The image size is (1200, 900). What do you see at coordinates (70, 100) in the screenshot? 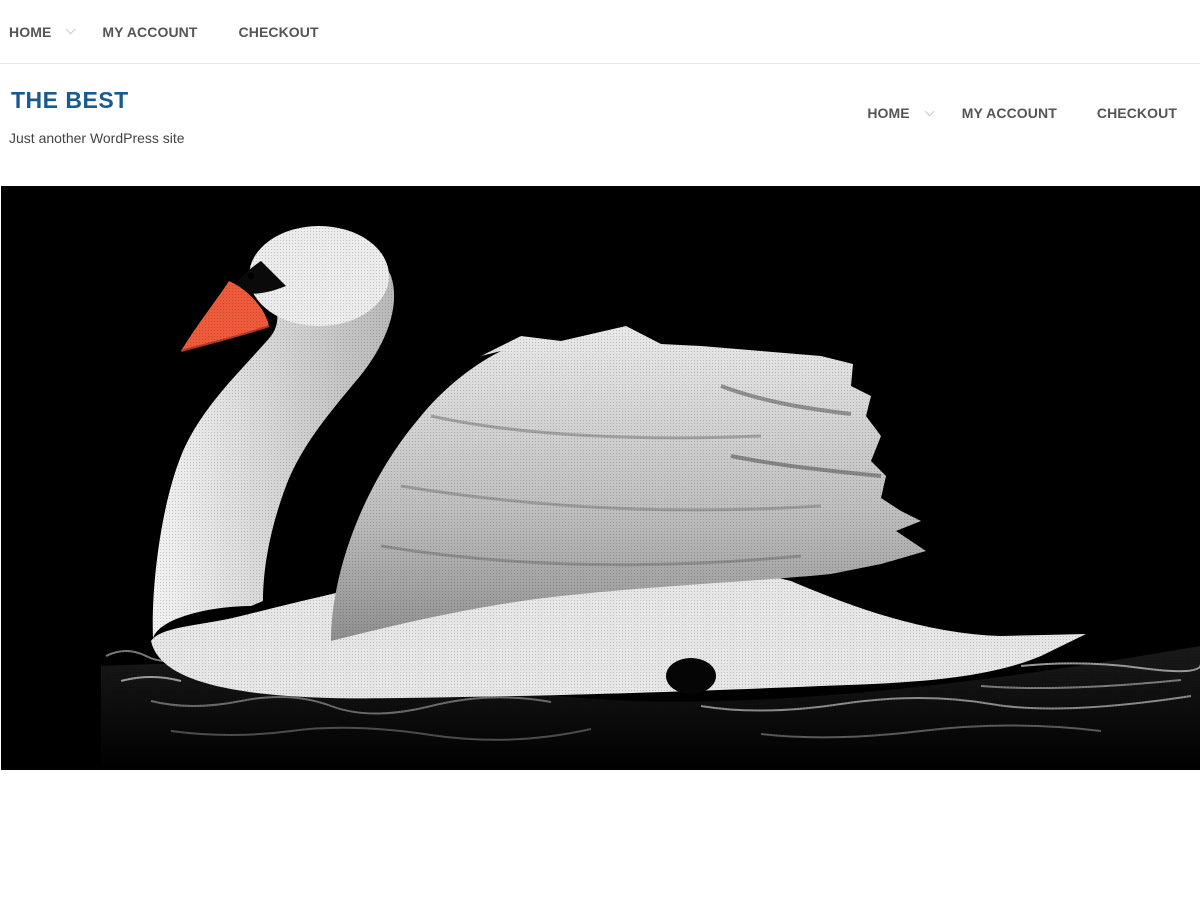
I see `site-title-link: THE BEST` at bounding box center [70, 100].